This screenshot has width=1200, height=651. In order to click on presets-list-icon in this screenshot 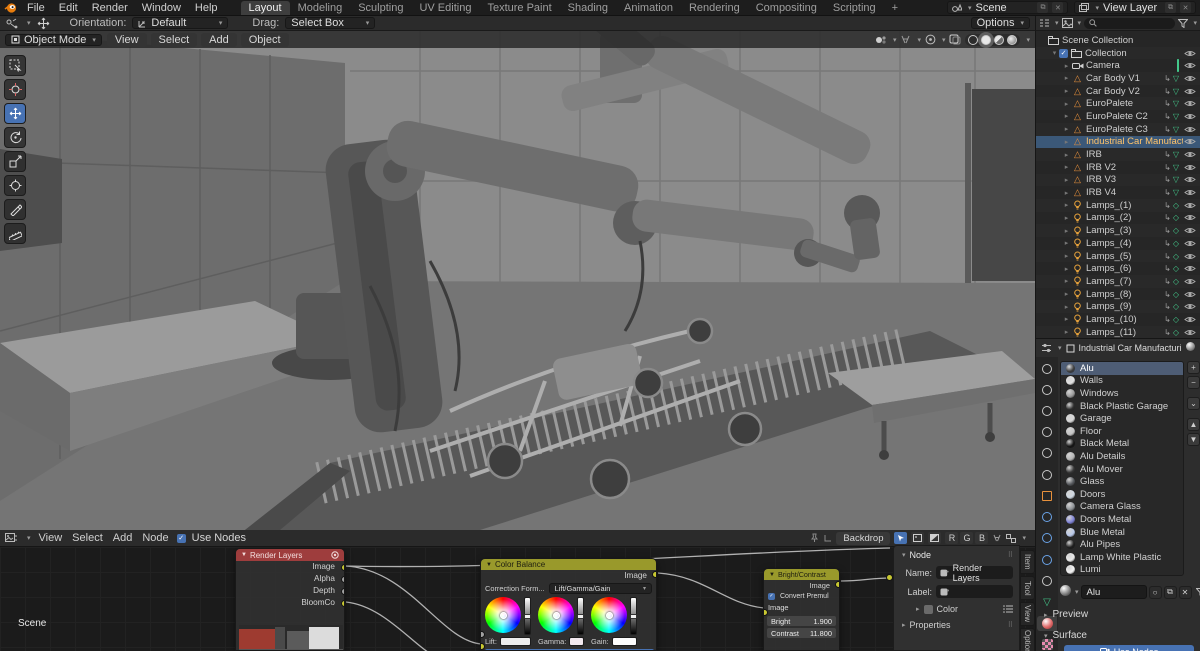, I will do `click(1008, 609)`.